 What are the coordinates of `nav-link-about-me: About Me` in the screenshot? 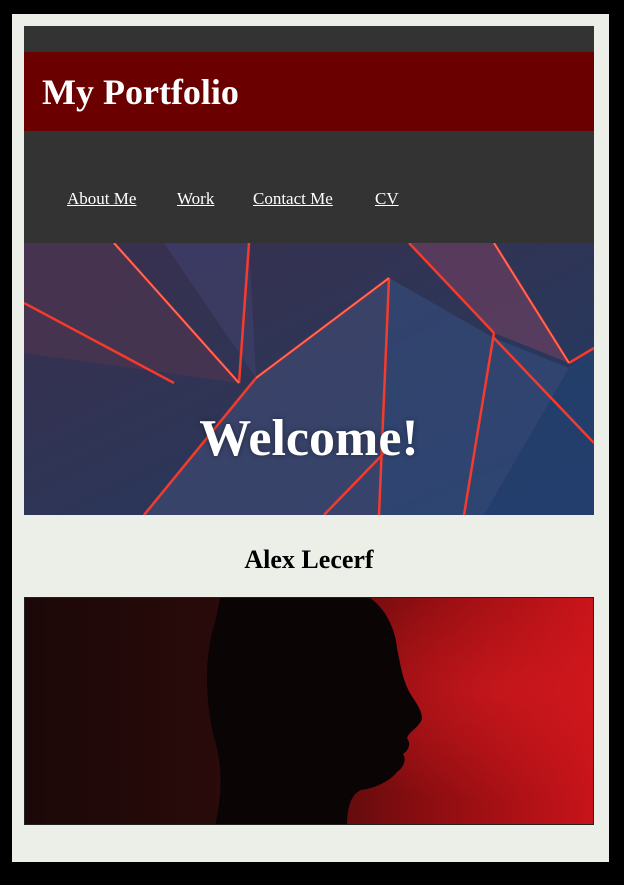 It's located at (101, 199).